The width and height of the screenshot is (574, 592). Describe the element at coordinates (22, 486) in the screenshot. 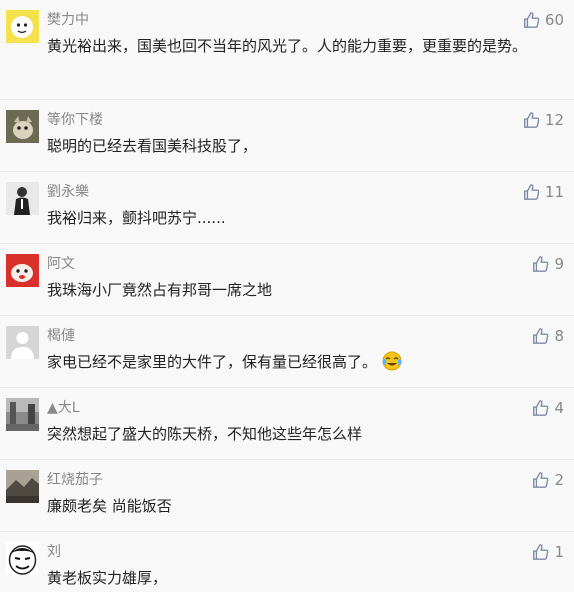

I see `landscape-avatar` at that location.